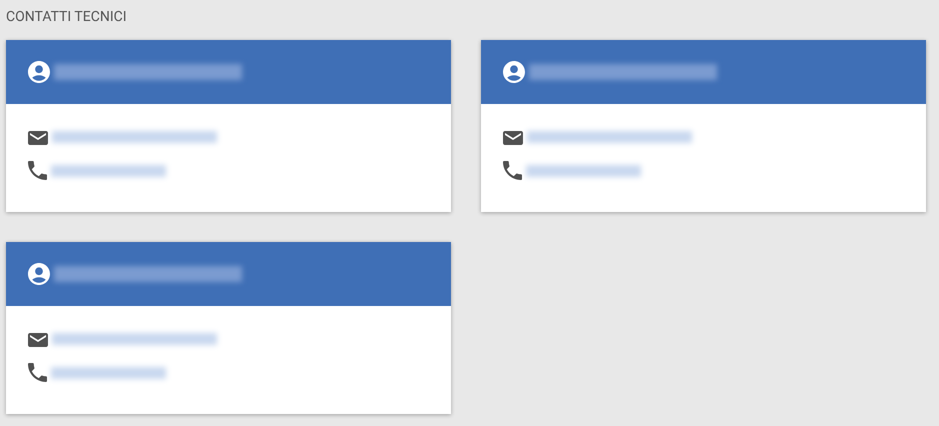 The width and height of the screenshot is (939, 426). I want to click on section-heading: CONTATTI TECNICI, so click(67, 17).